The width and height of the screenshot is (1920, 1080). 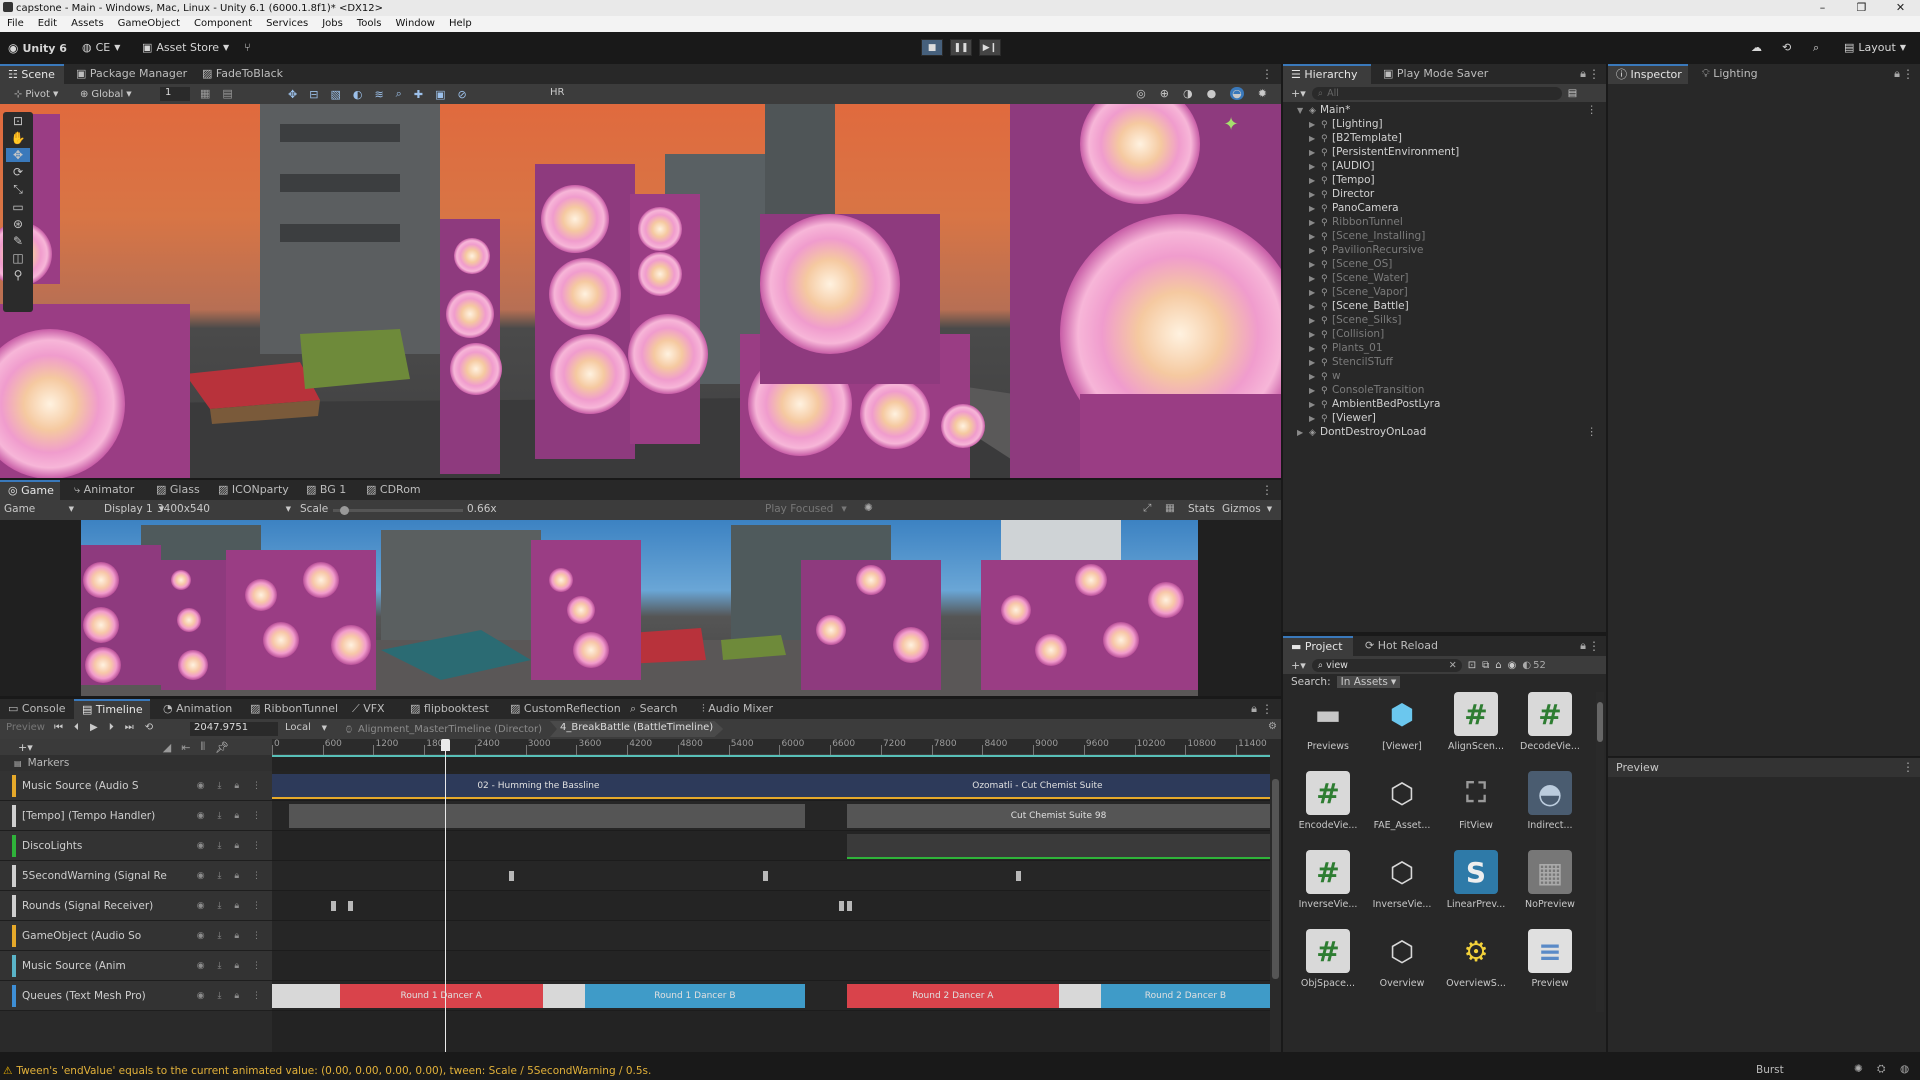 What do you see at coordinates (37, 709) in the screenshot?
I see `tab-console: ▭ Console` at bounding box center [37, 709].